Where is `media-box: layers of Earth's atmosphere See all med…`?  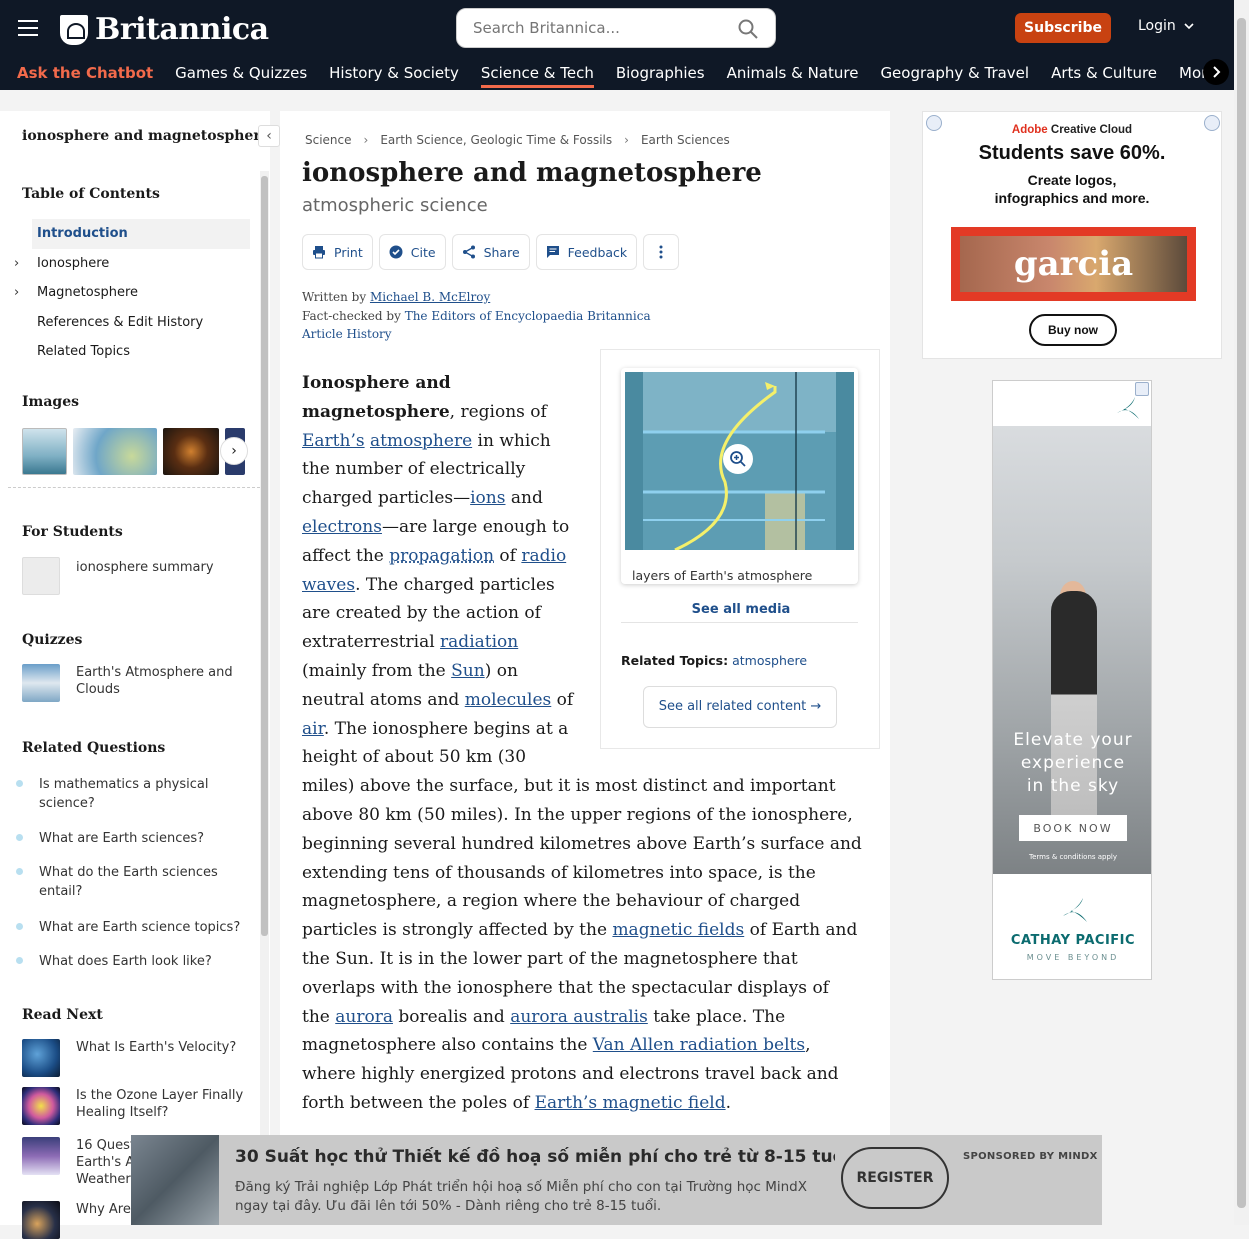 media-box: layers of Earth's atmosphere See all med… is located at coordinates (740, 549).